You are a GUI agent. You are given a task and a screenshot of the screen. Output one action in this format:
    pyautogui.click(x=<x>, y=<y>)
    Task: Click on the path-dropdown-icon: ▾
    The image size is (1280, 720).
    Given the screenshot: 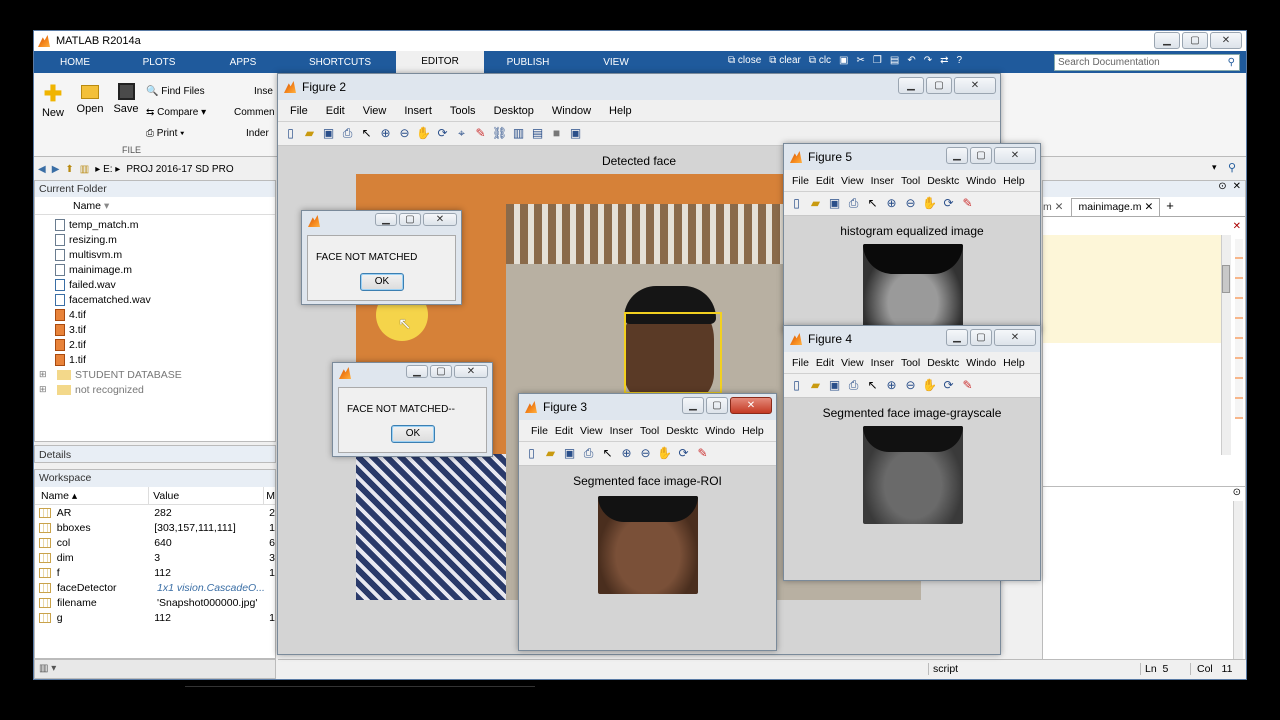 What is the action you would take?
    pyautogui.click(x=1214, y=167)
    